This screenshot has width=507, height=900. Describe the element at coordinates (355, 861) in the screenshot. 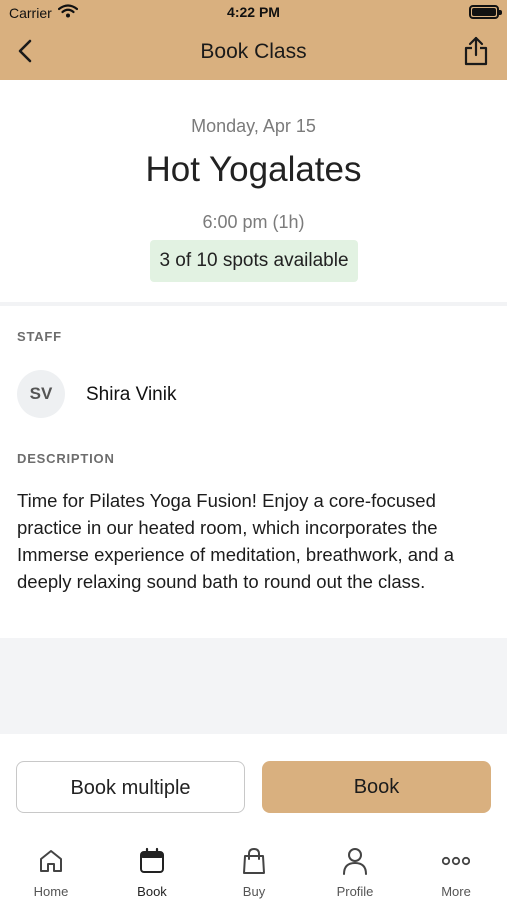

I see `person-icon` at that location.